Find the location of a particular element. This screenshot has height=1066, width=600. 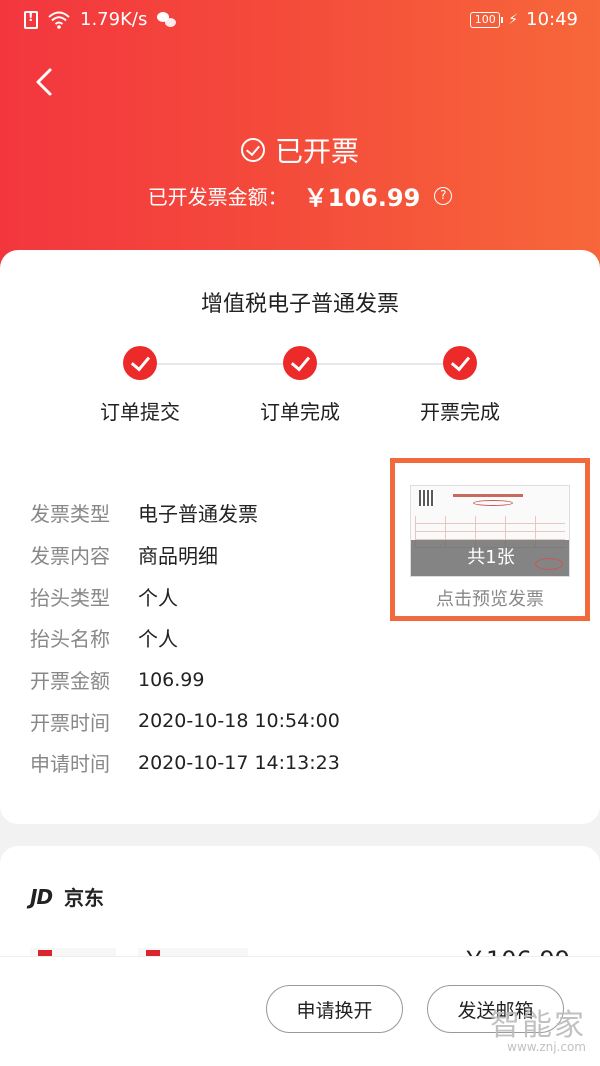

status-bar: 1.79K/s 100 ⚡ 10:49 is located at coordinates (300, 20).